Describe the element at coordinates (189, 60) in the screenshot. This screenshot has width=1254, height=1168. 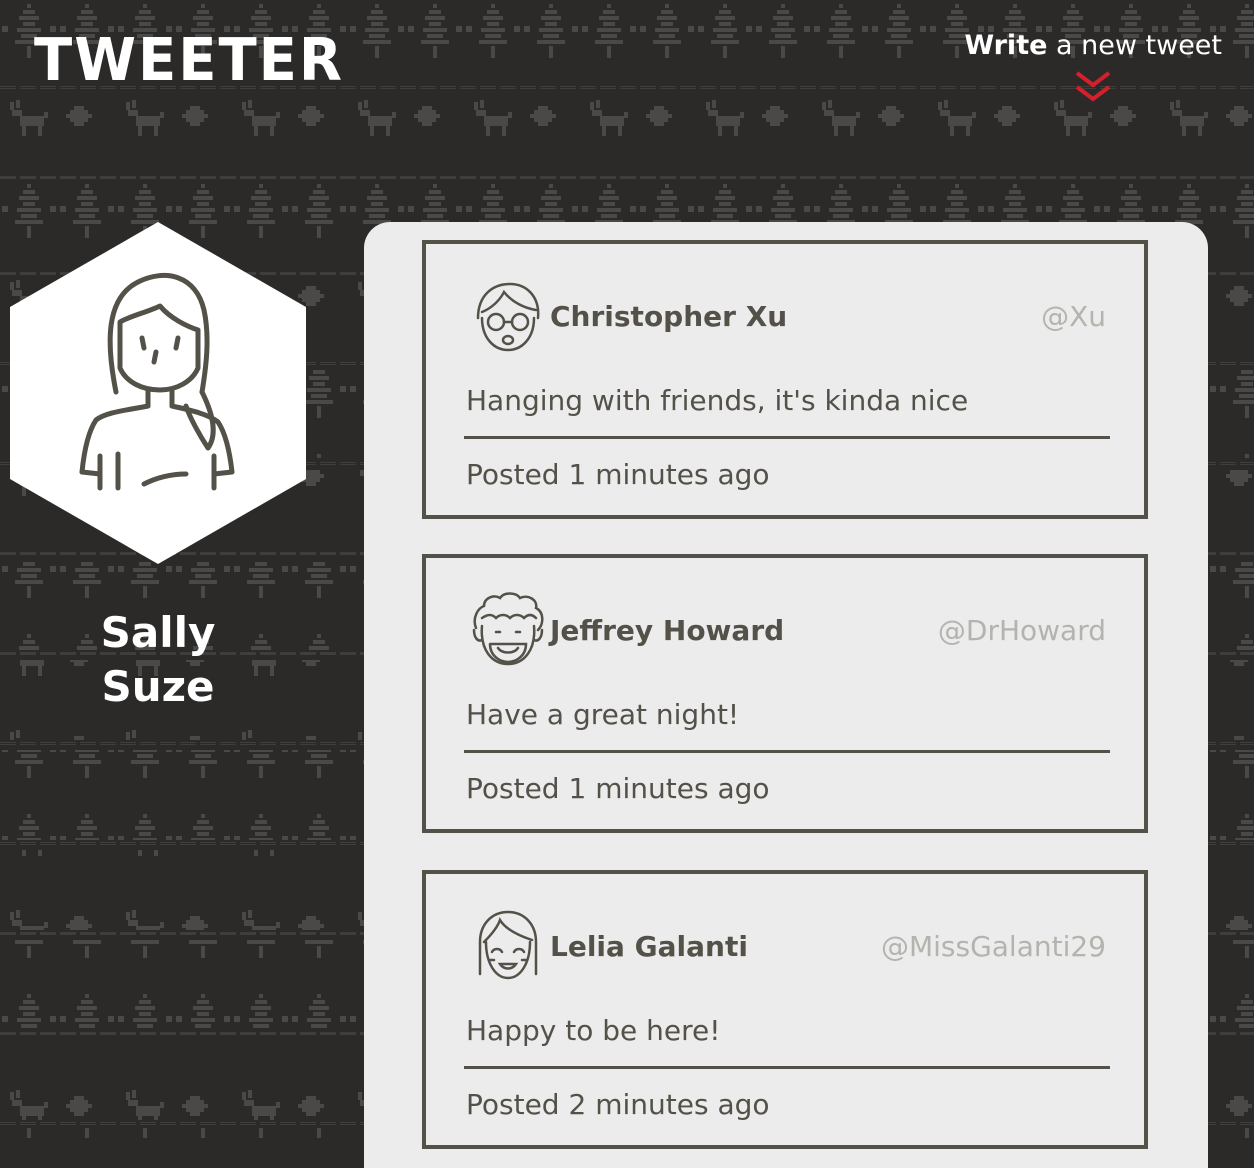
I see `app-logo: TWEETER` at that location.